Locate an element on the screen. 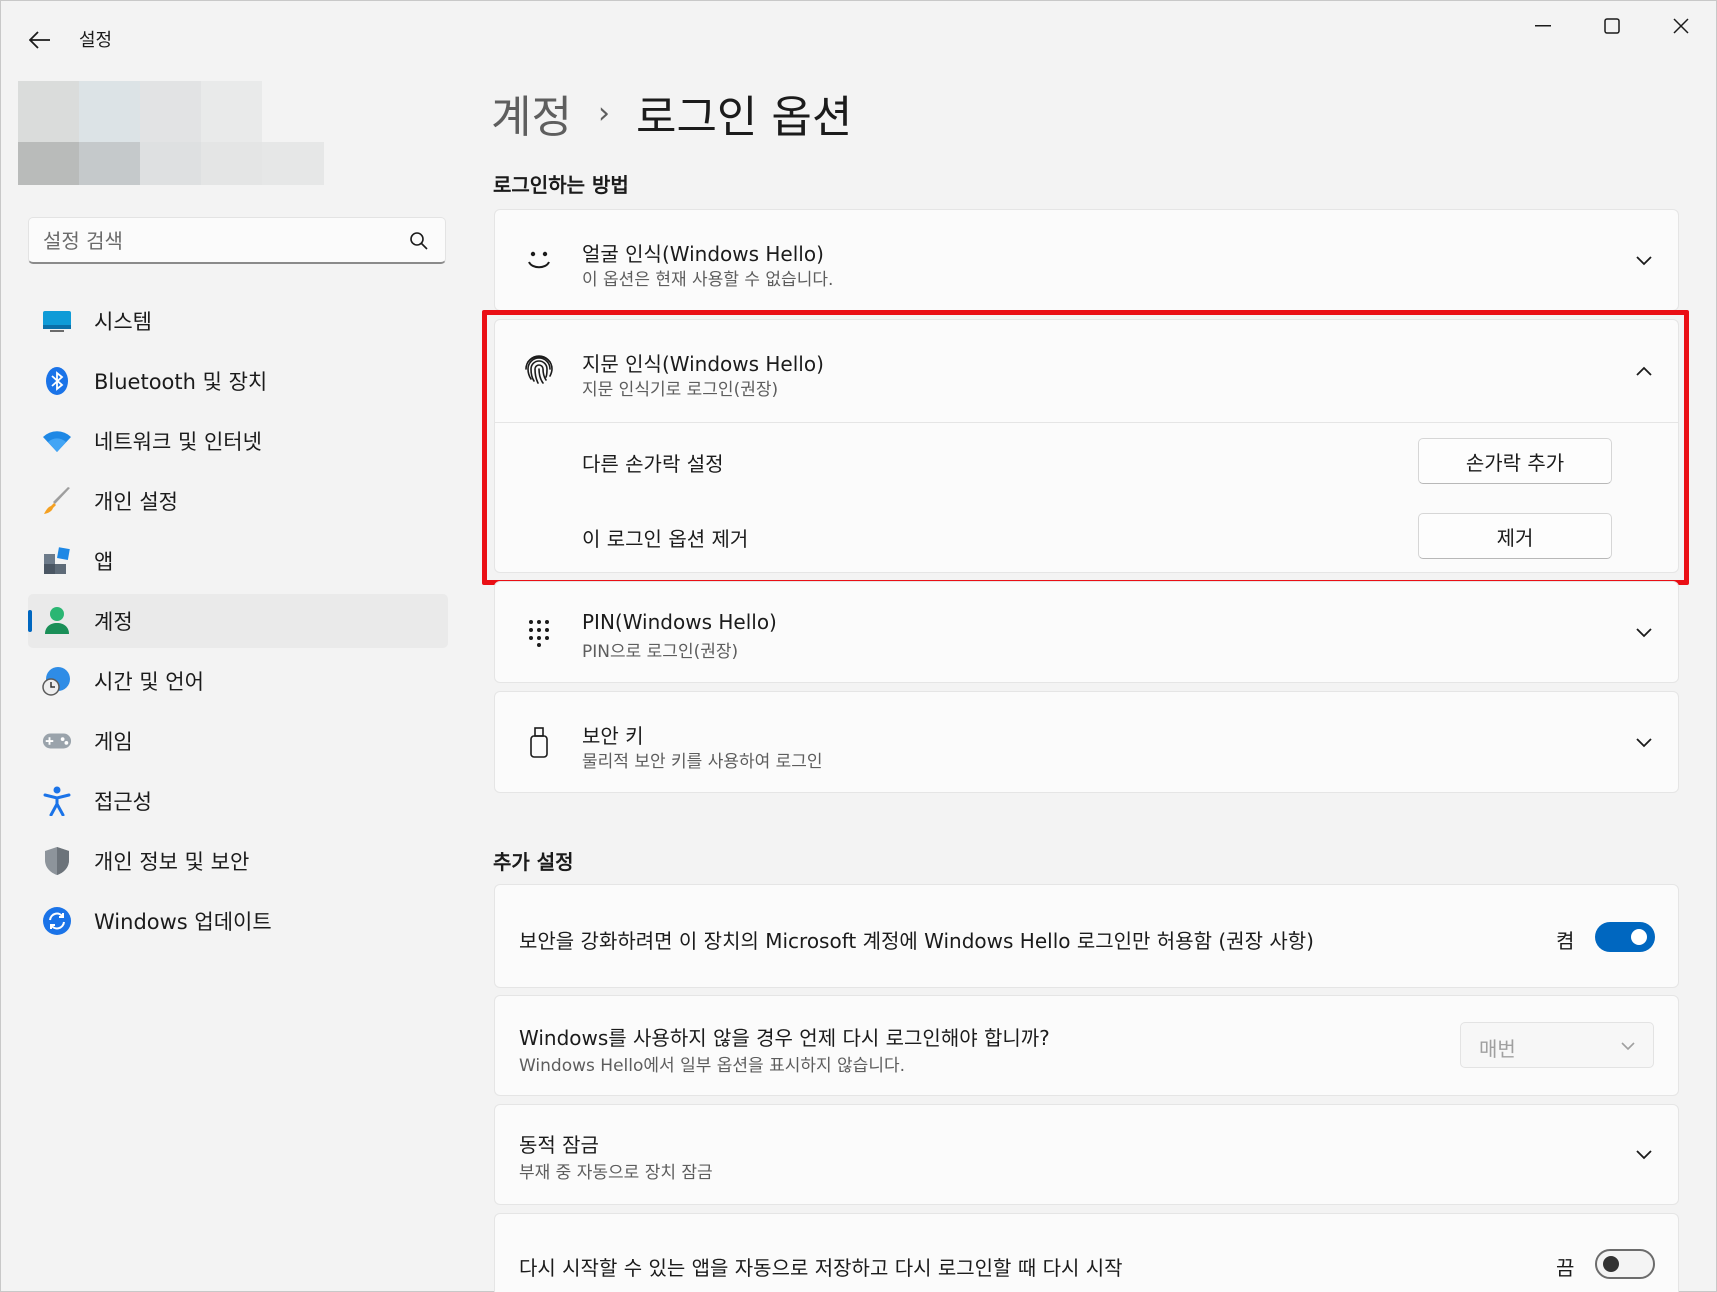  sidebar-item-label: 접근성 is located at coordinates (123, 802).